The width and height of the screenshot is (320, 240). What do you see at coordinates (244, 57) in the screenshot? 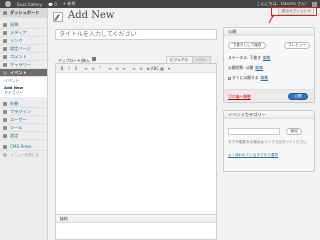
I see `status-text: ステータス: 下書き` at bounding box center [244, 57].